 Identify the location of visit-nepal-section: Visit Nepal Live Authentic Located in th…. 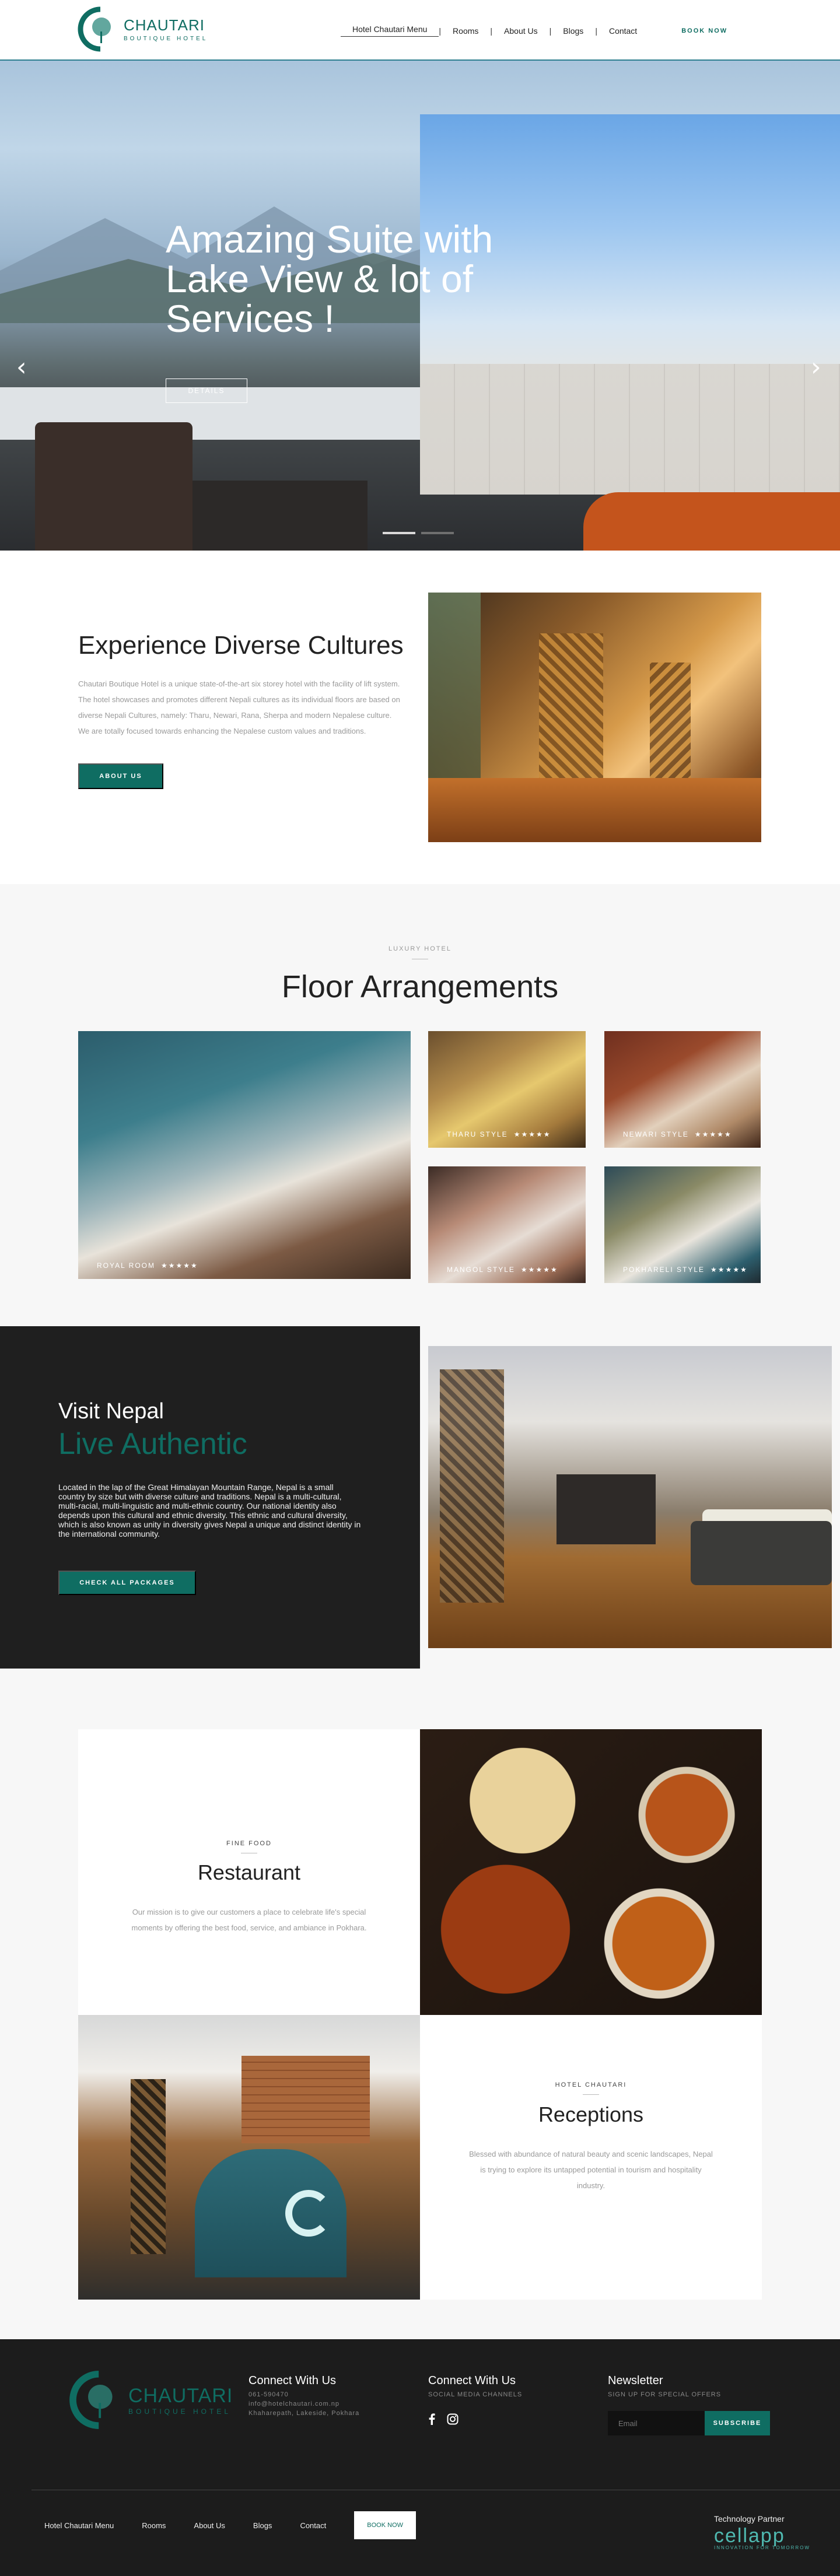
(420, 1497).